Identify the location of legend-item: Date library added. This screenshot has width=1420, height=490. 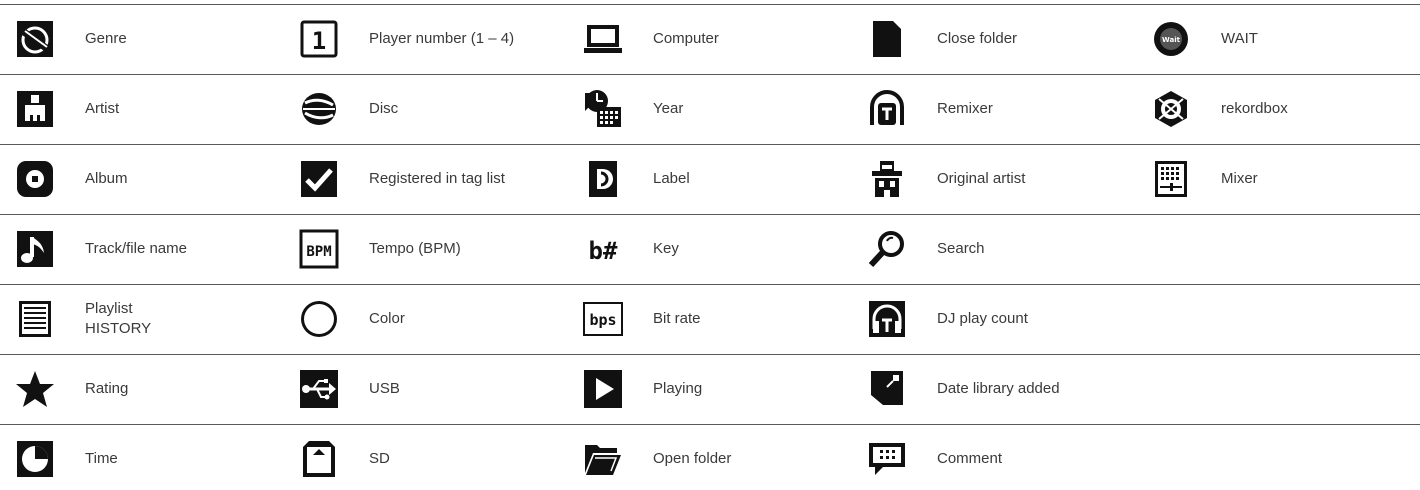
(994, 389).